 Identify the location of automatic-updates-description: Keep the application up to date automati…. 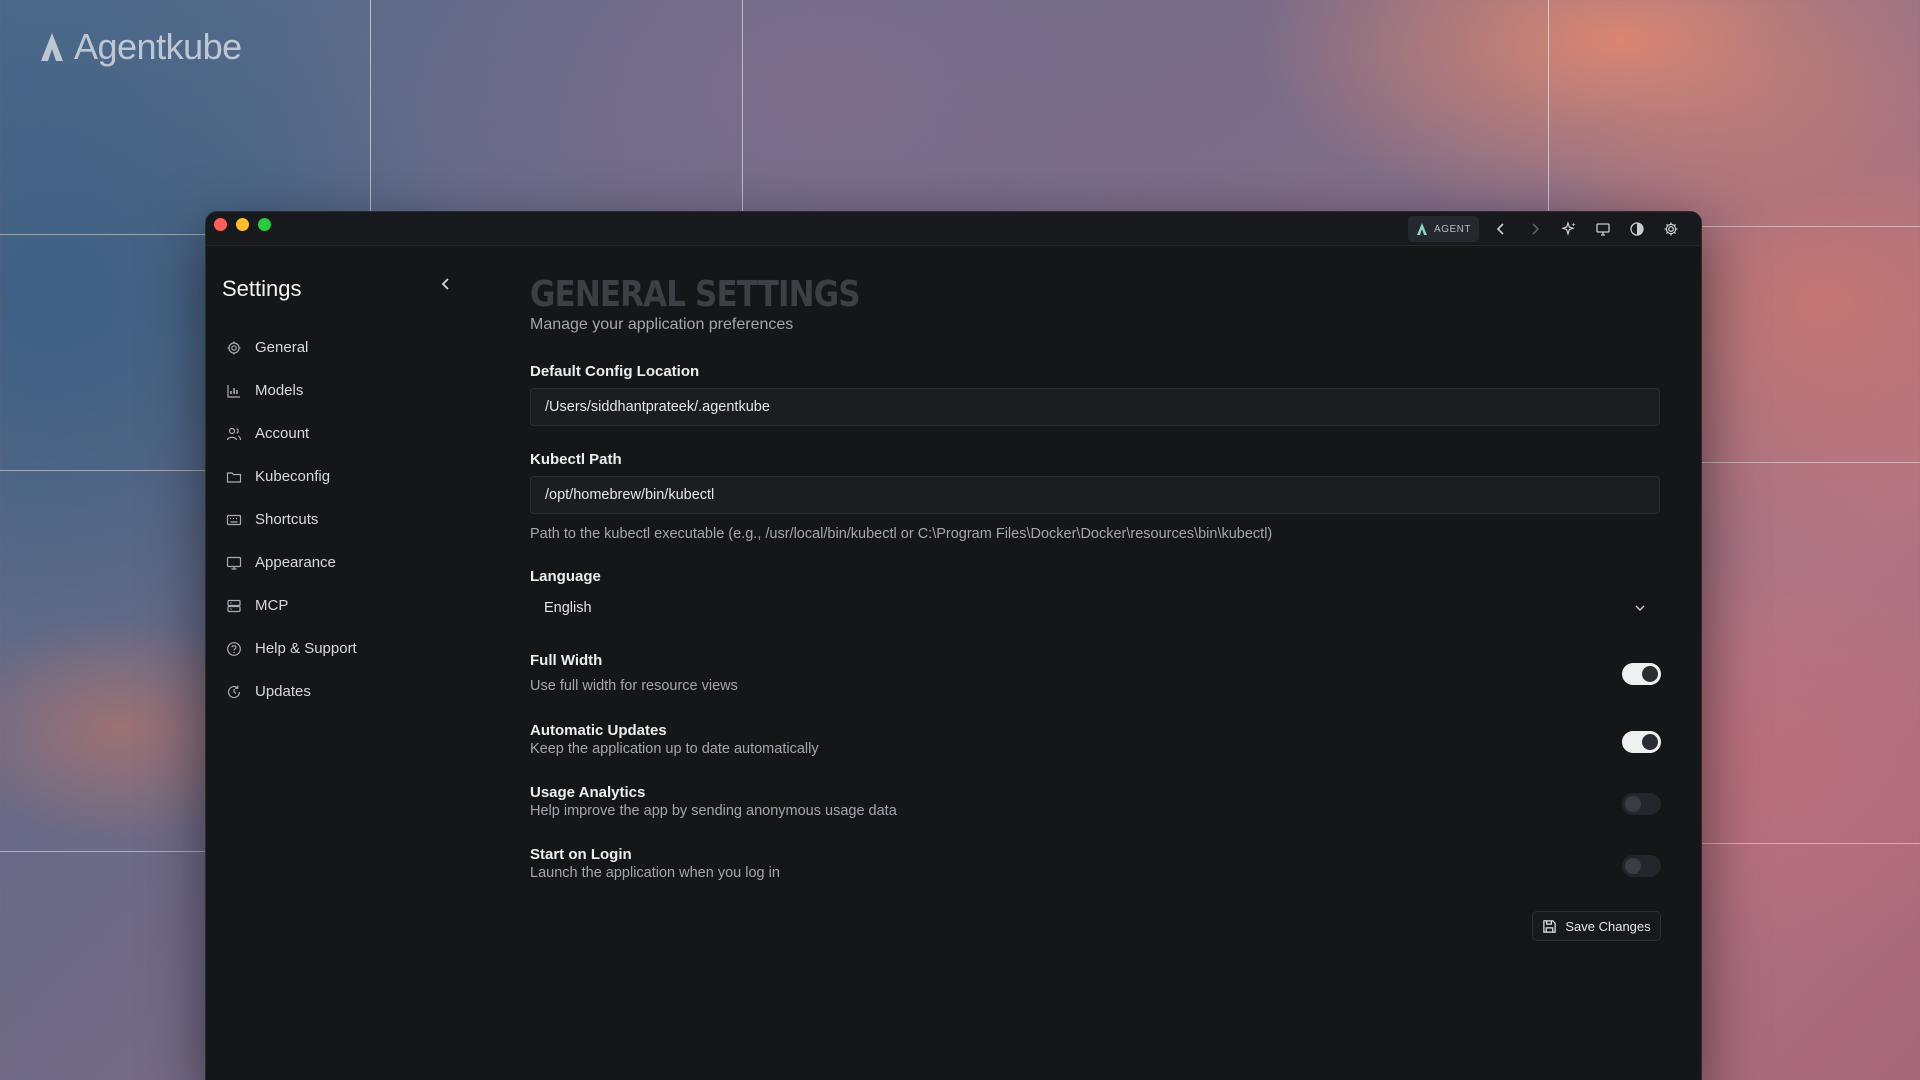
(674, 749).